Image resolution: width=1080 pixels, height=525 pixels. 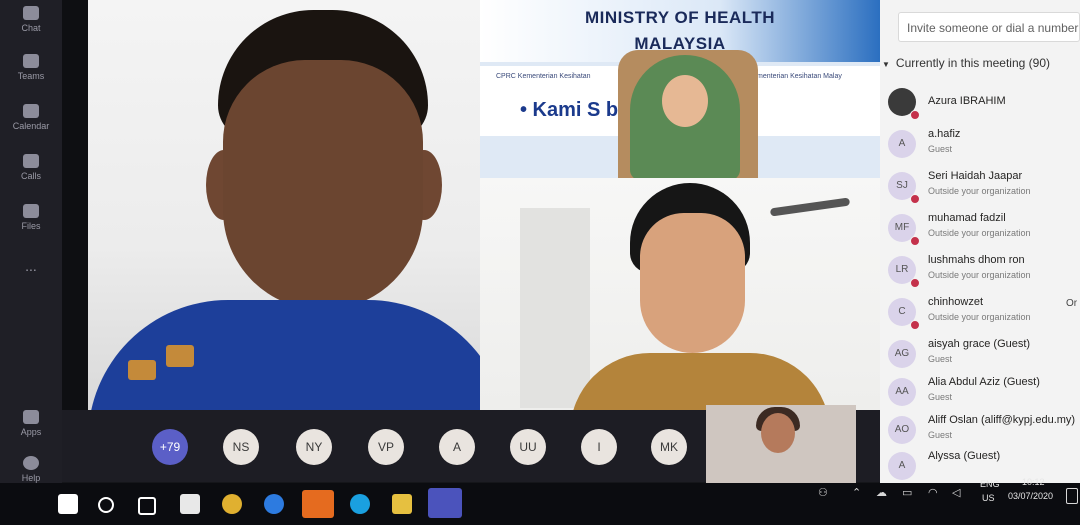 What do you see at coordinates (599, 447) in the screenshot?
I see `participant-avatar: I` at bounding box center [599, 447].